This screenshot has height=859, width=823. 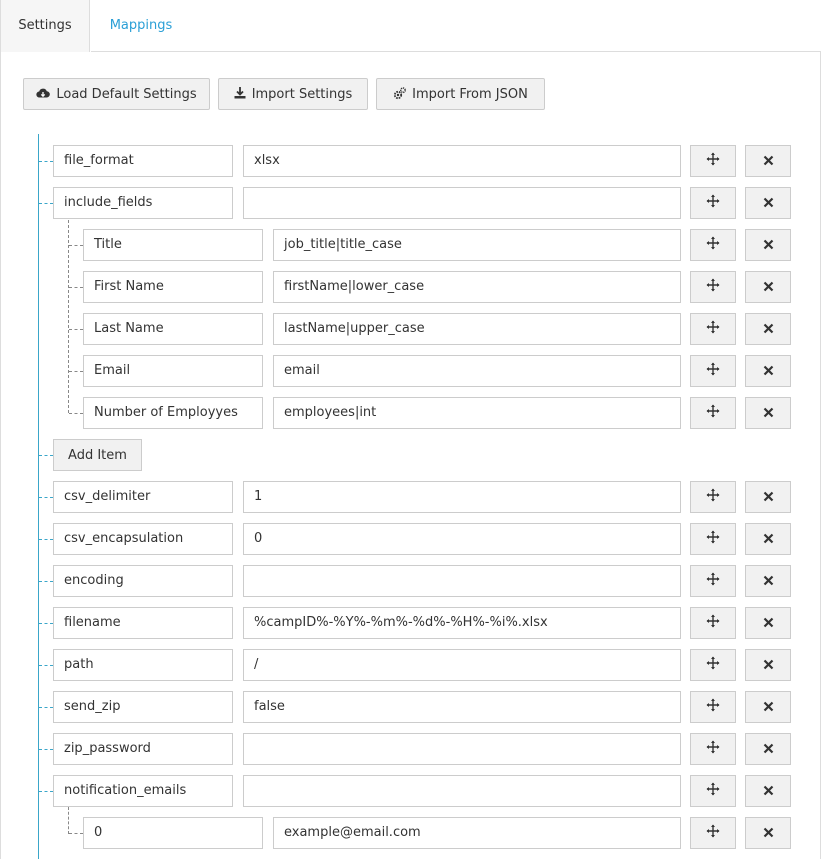 What do you see at coordinates (477, 329) in the screenshot?
I see `setting-value-field: lastName|upper_case` at bounding box center [477, 329].